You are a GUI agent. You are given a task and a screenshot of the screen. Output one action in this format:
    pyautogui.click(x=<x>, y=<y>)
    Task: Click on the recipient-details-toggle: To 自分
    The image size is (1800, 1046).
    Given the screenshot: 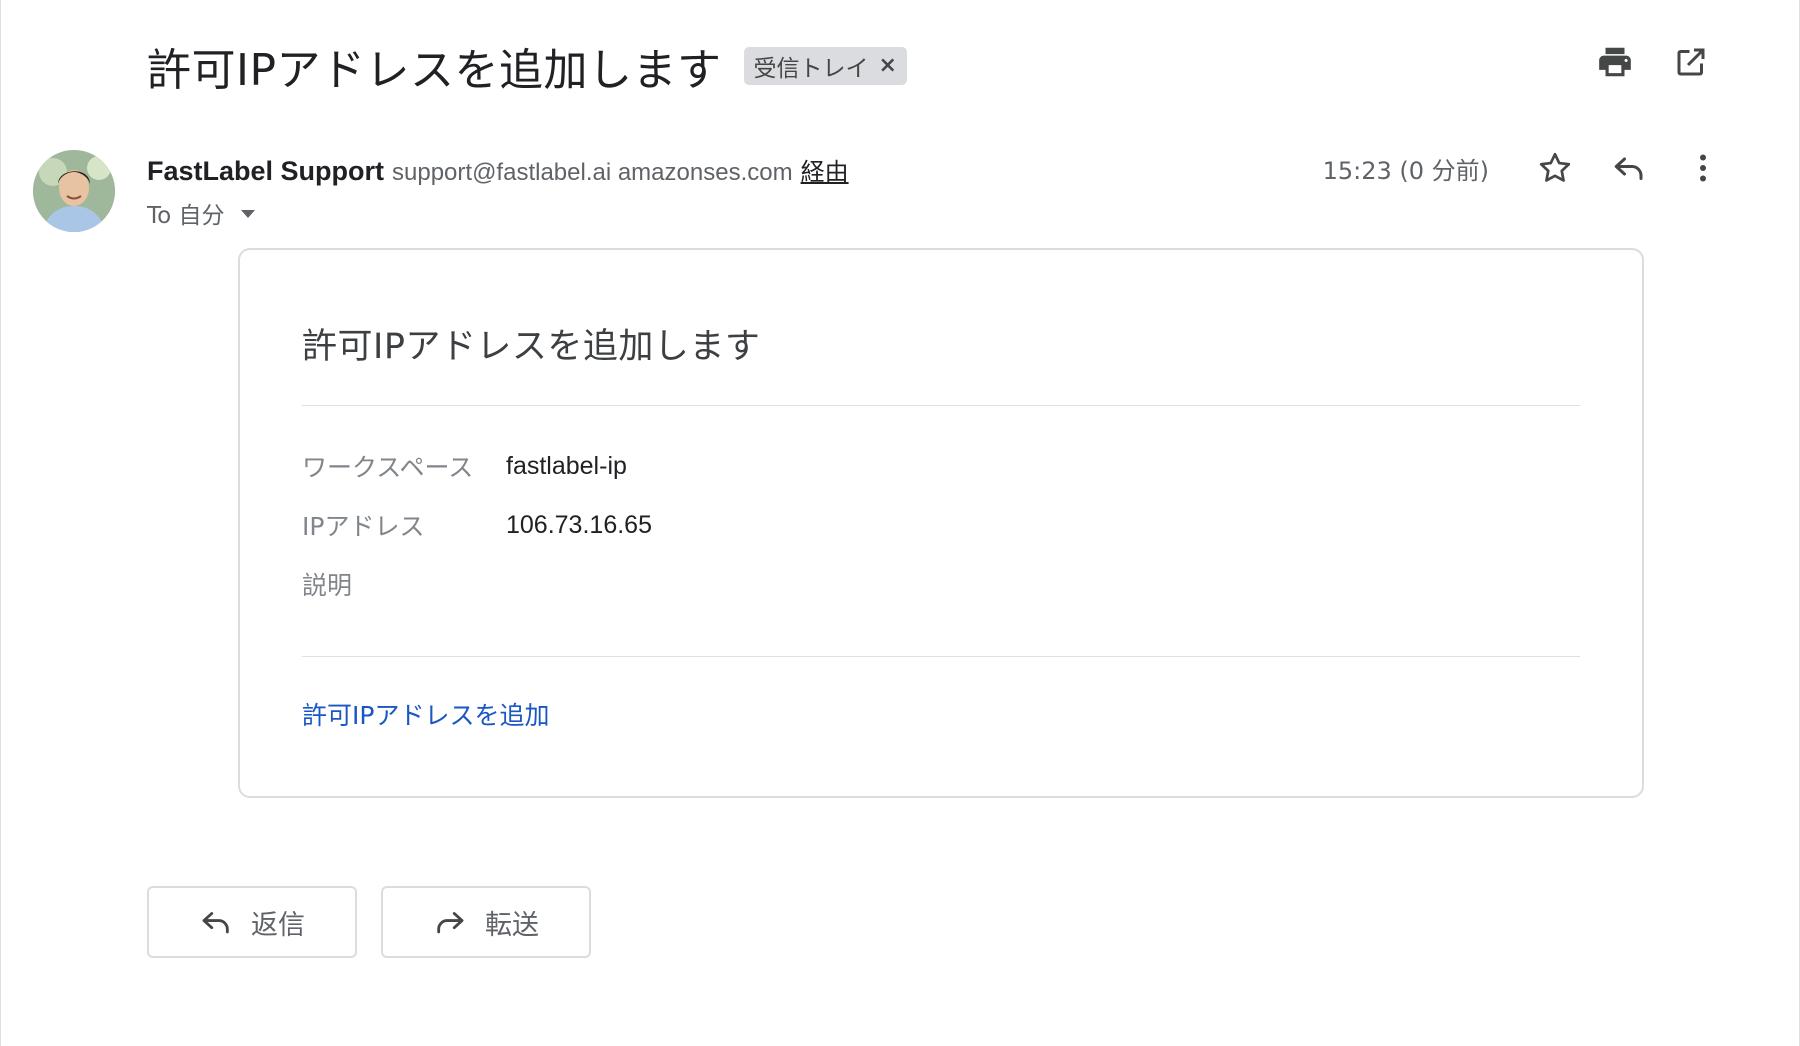 What is the action you would take?
    pyautogui.click(x=201, y=213)
    